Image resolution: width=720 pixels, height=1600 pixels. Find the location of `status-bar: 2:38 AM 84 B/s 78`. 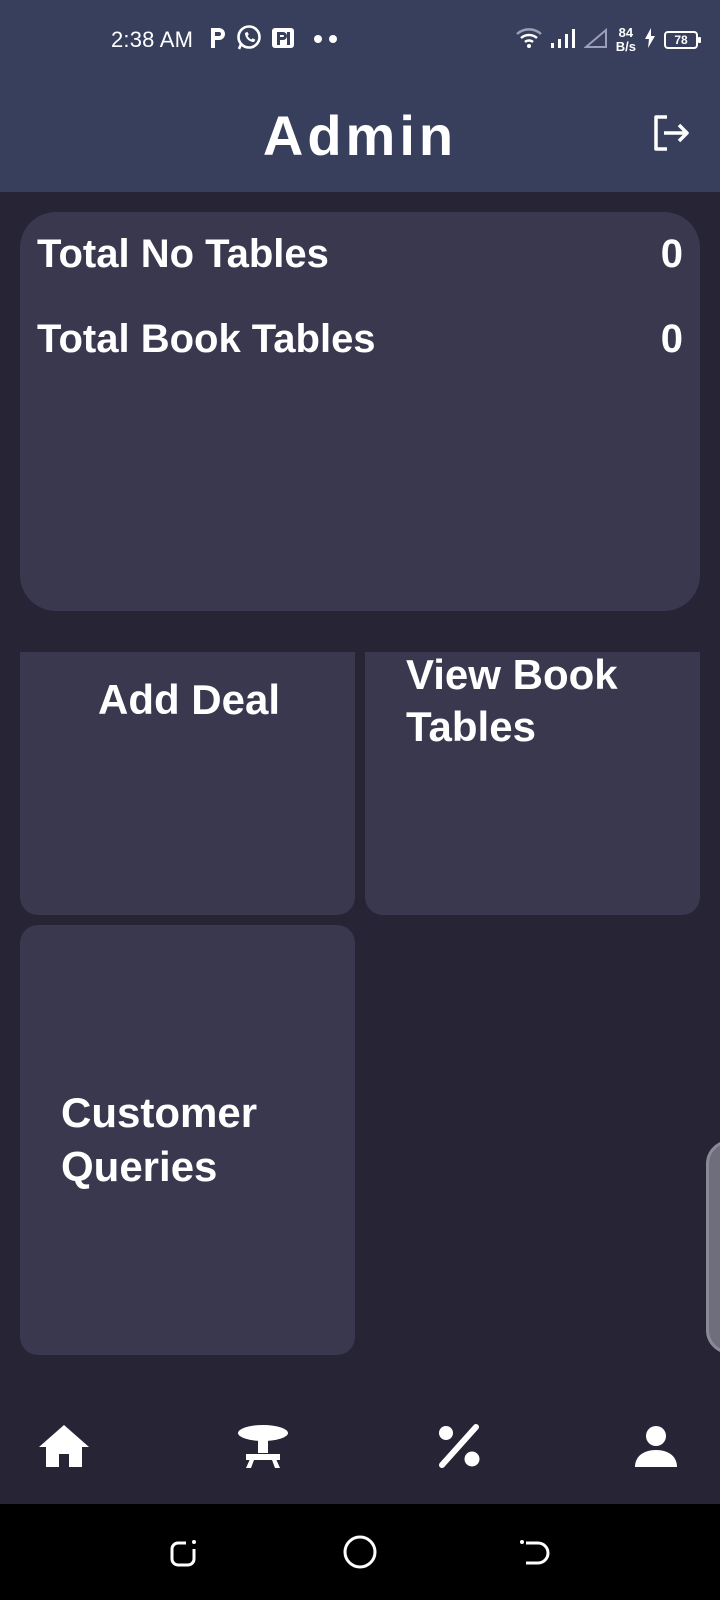

status-bar: 2:38 AM 84 B/s 78 is located at coordinates (360, 40).